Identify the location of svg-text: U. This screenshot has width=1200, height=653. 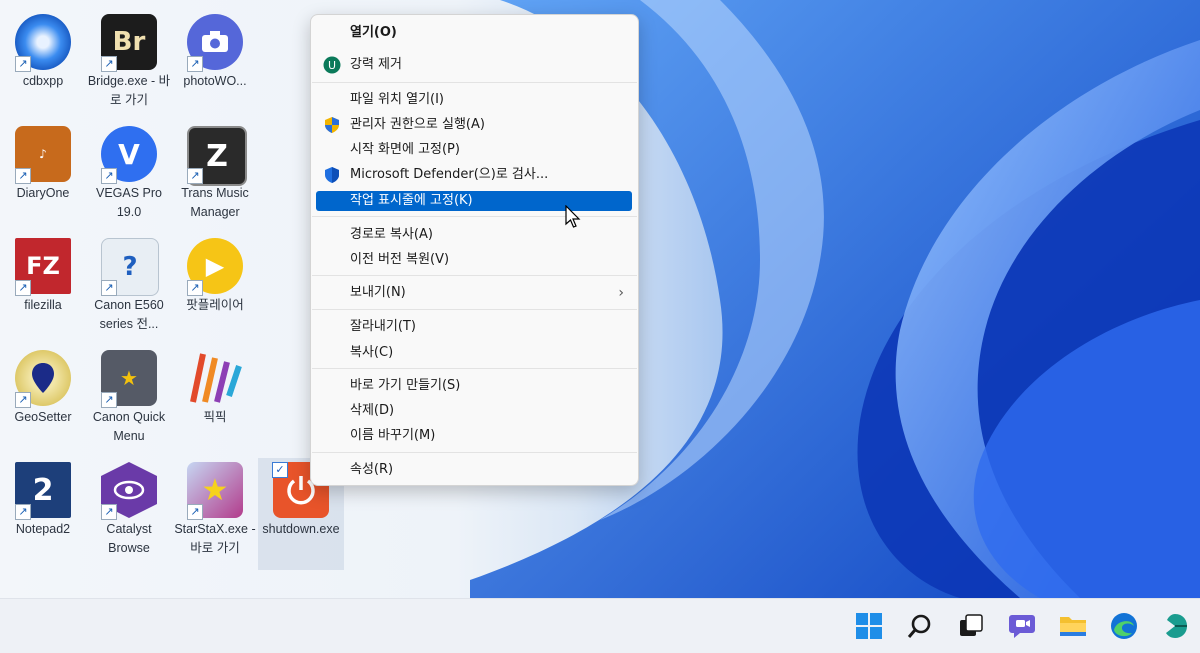
(332, 65).